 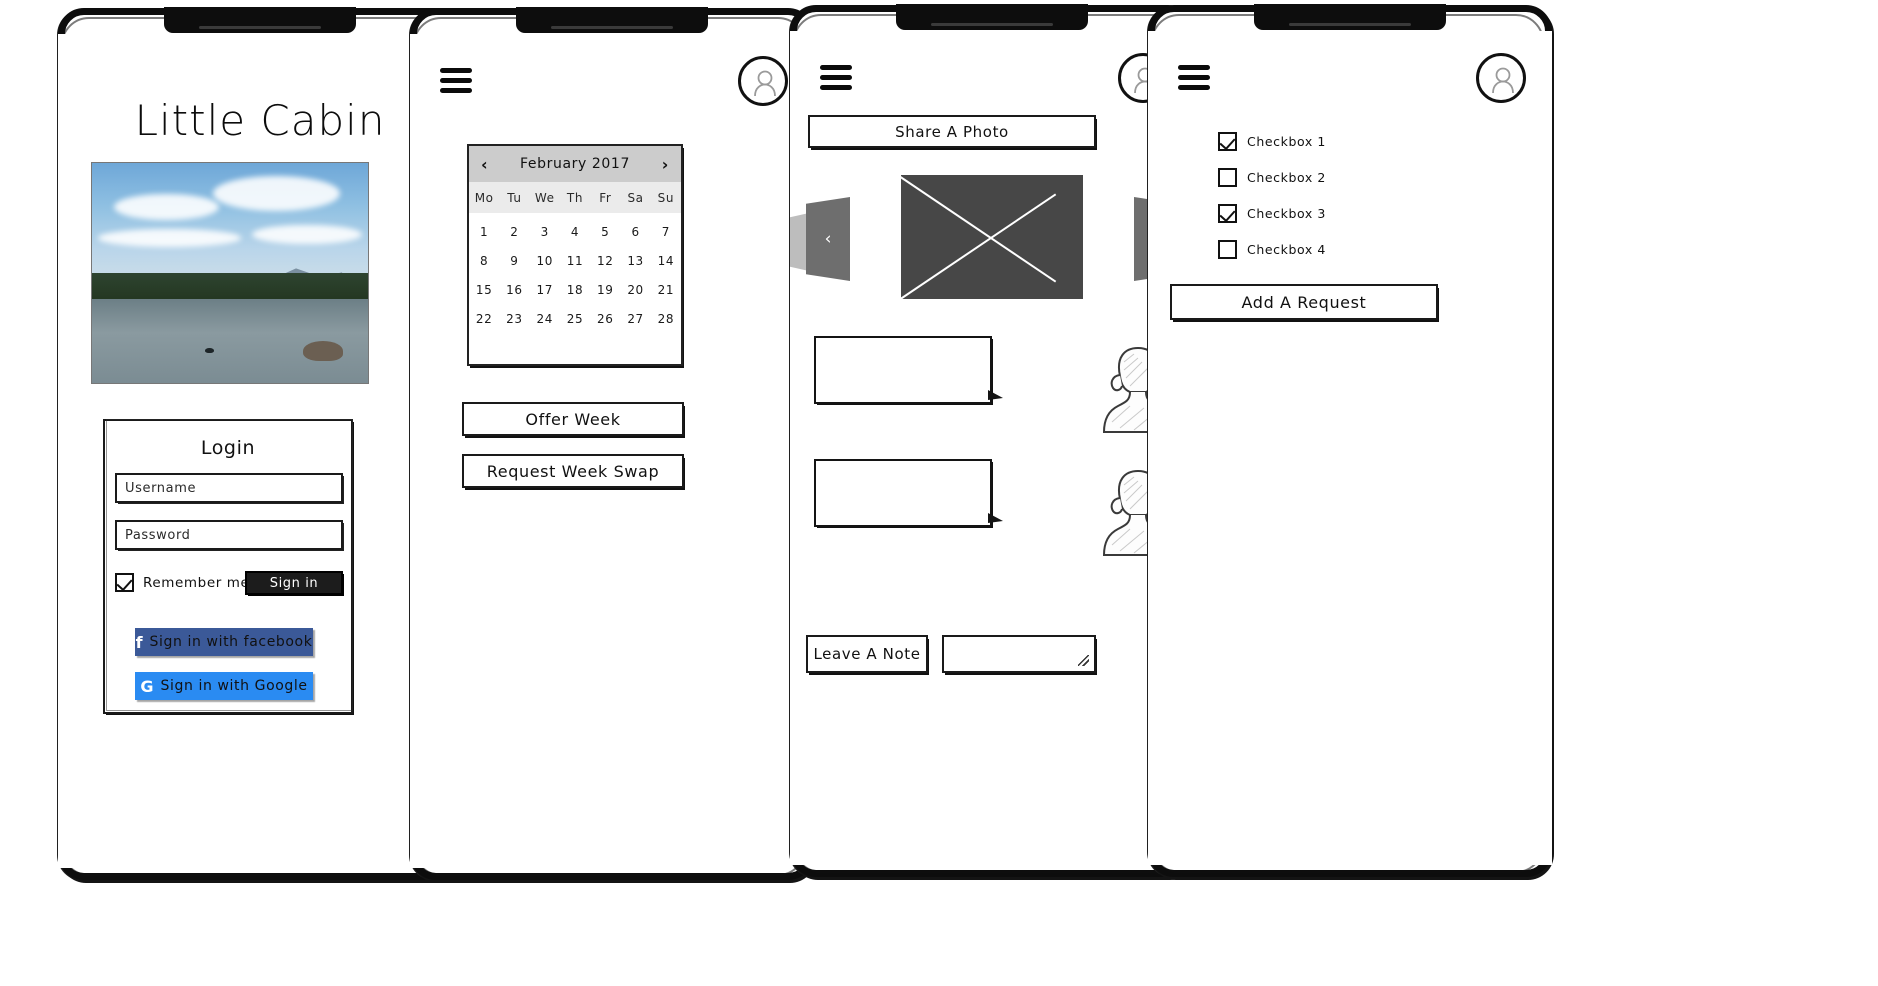 I want to click on google-sign-in-button: G Sign in with Google, so click(x=224, y=686).